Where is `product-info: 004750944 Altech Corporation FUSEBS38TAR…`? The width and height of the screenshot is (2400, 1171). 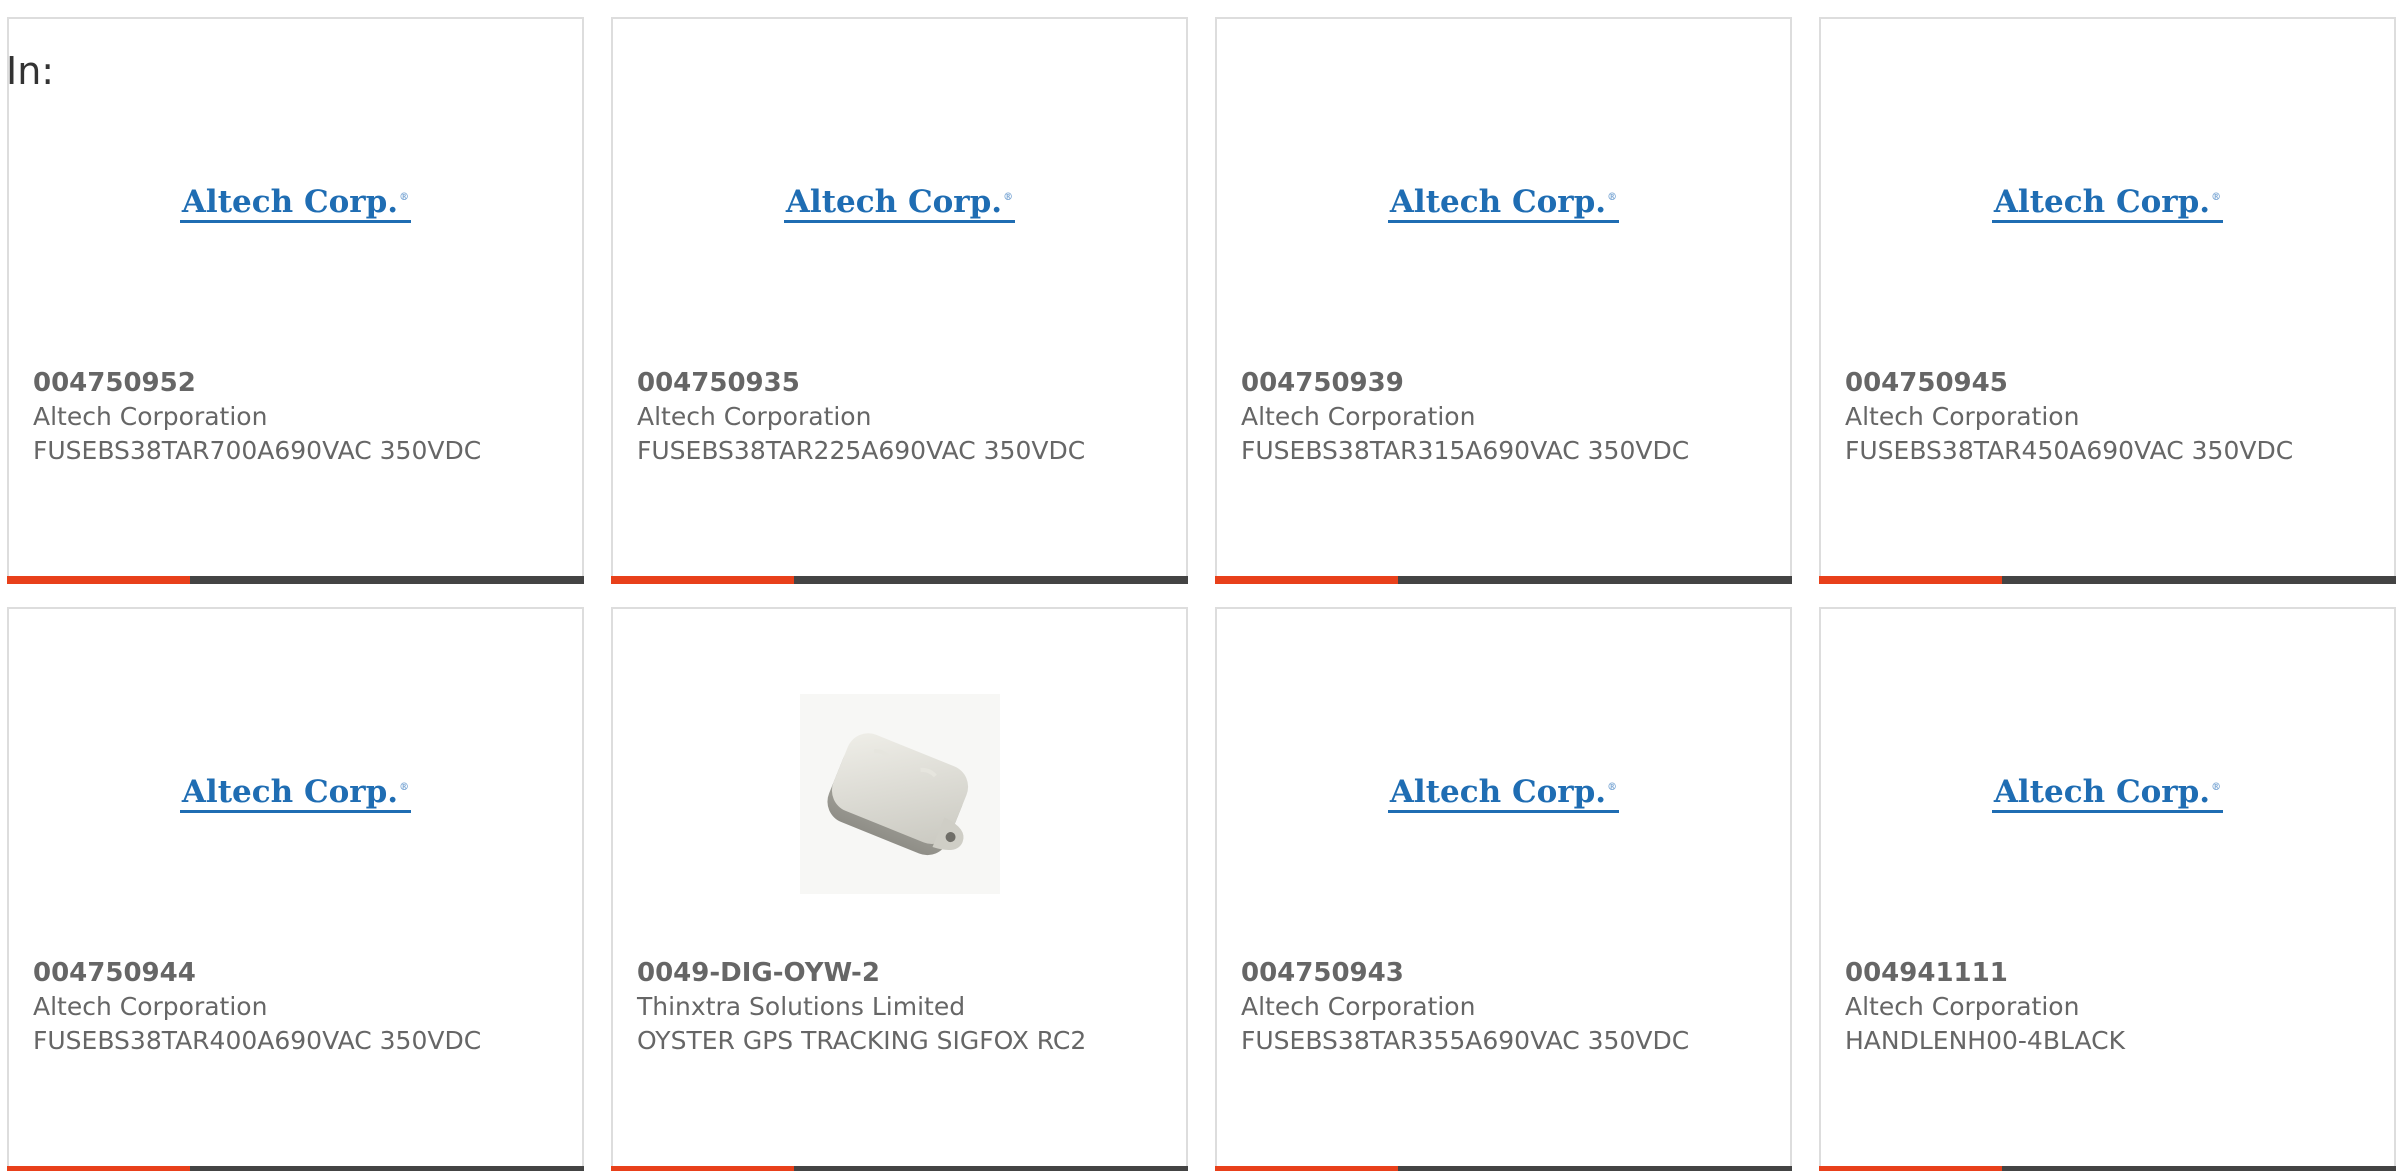
product-info: 004750944 Altech Corporation FUSEBS38TAR… is located at coordinates (297, 1007).